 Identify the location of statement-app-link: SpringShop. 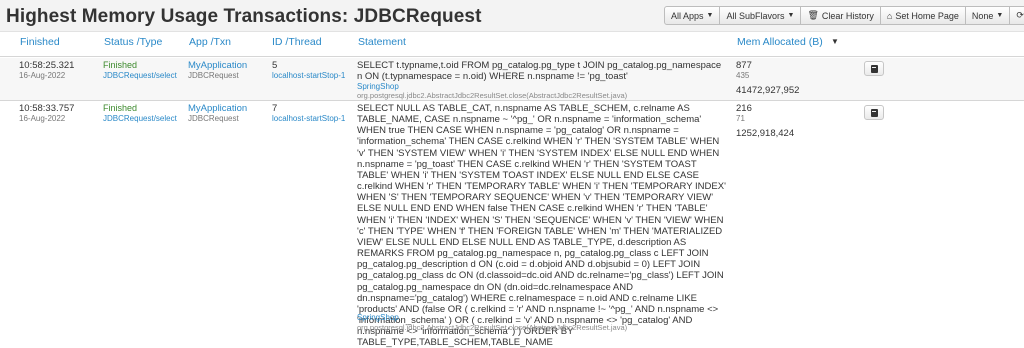
(378, 318).